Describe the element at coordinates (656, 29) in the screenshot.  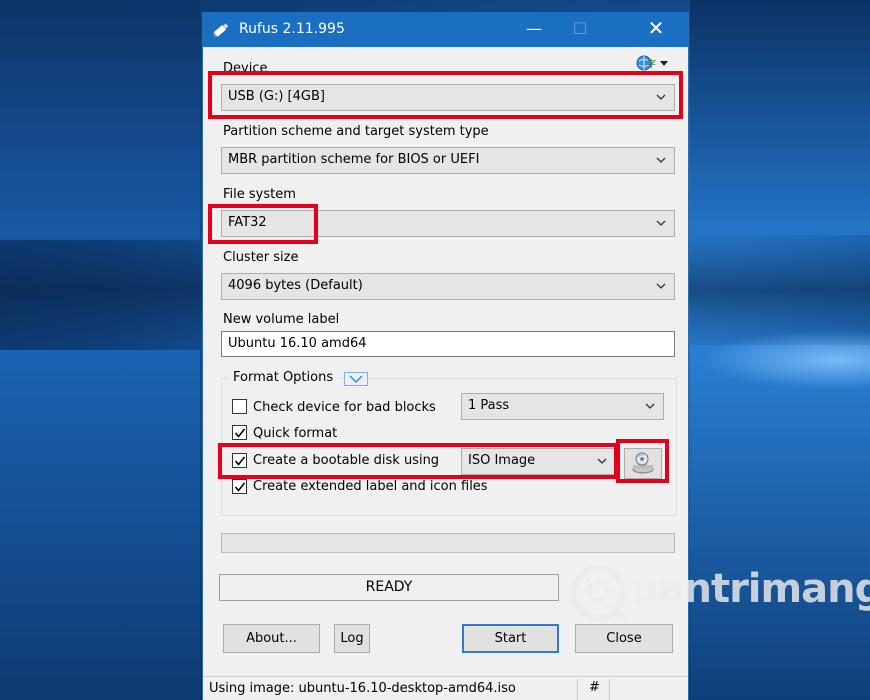
I see `close-window-button: ✕` at that location.